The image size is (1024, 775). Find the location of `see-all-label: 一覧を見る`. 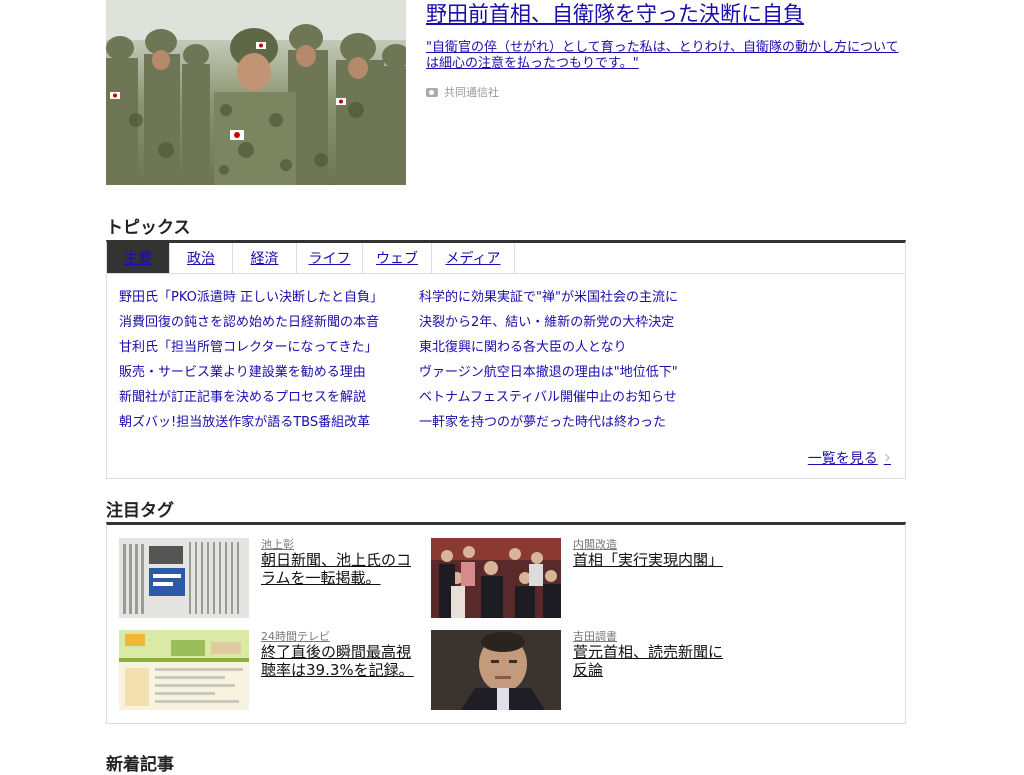

see-all-label: 一覧を見る is located at coordinates (842, 458).